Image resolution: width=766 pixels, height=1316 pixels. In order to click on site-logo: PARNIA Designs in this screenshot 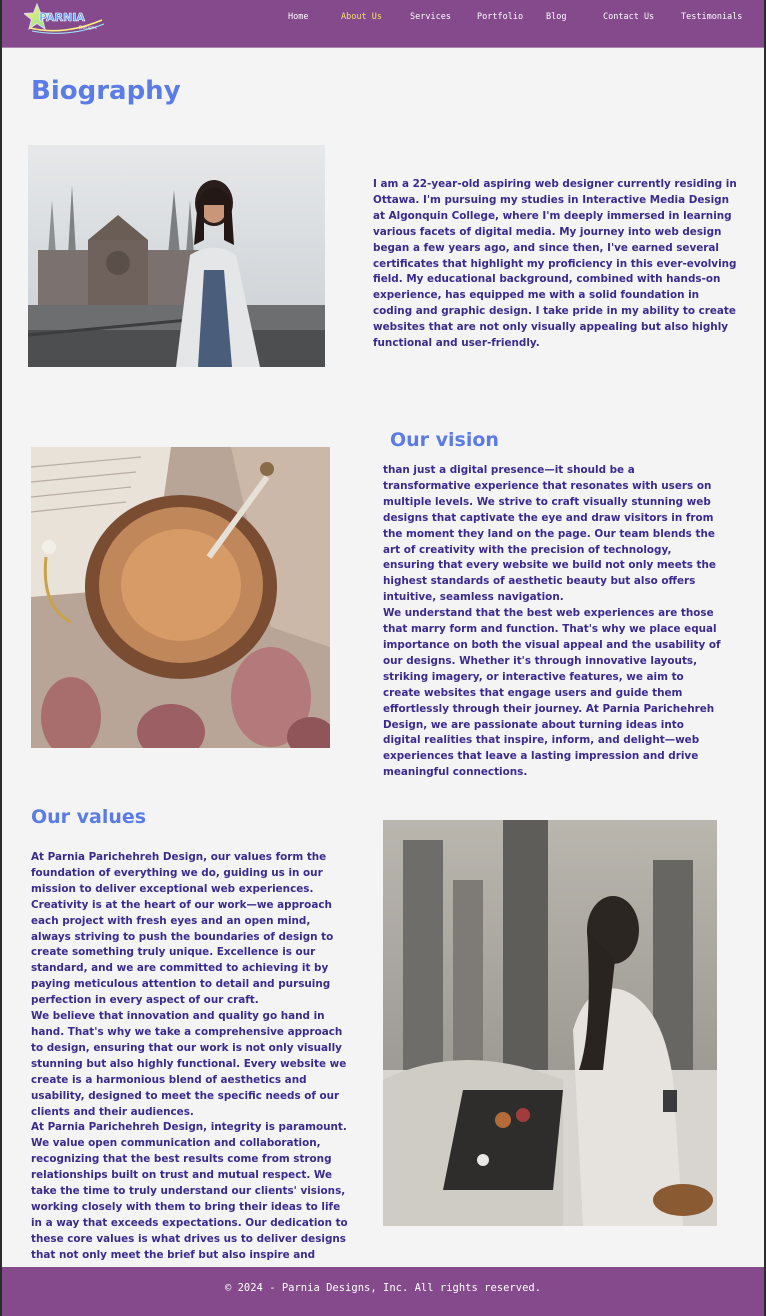, I will do `click(64, 19)`.